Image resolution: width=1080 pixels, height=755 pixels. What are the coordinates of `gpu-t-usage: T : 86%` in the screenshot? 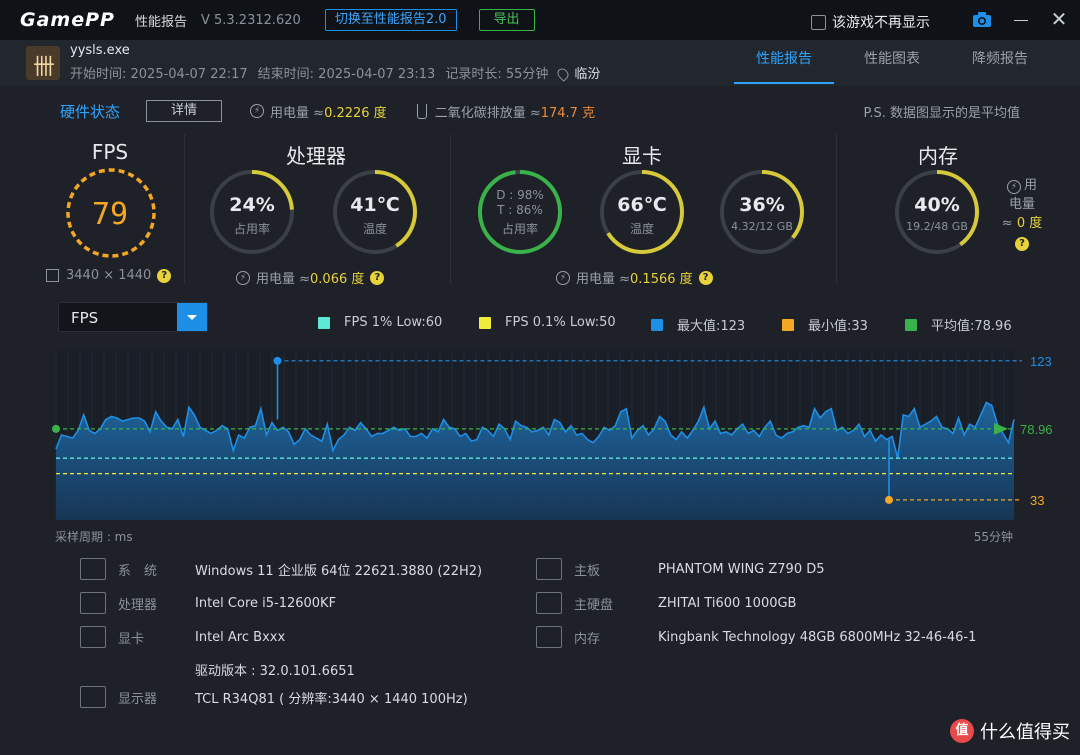 It's located at (520, 210).